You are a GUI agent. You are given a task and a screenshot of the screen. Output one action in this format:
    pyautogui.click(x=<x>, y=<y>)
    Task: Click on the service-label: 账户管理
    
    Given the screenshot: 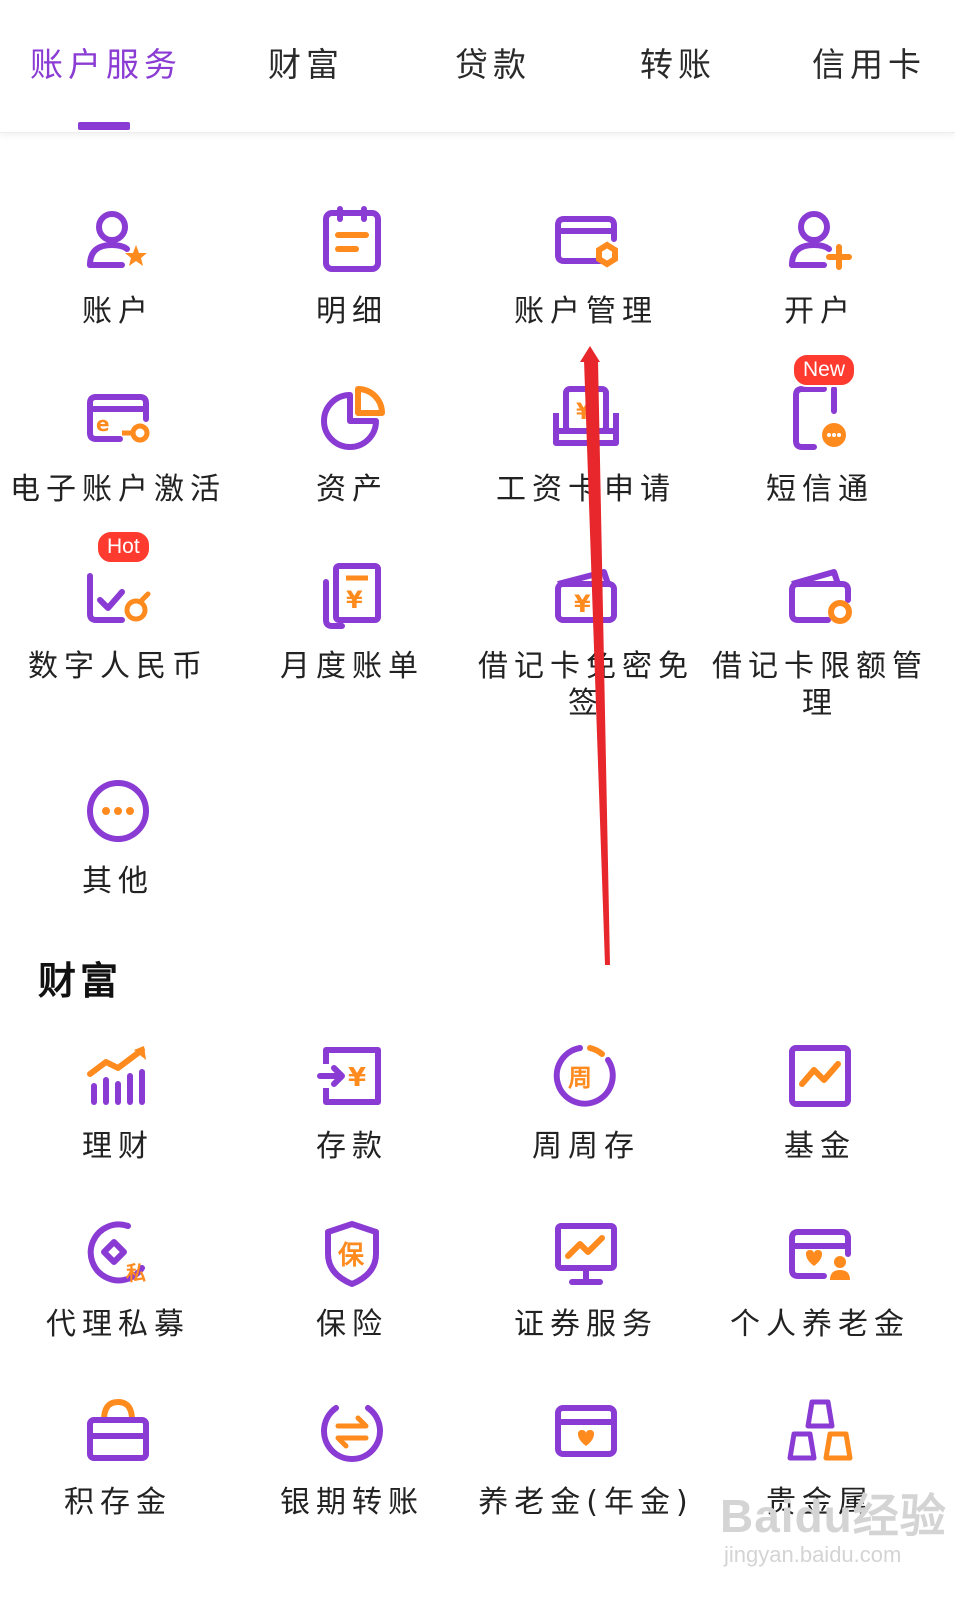 What is the action you would take?
    pyautogui.click(x=586, y=311)
    